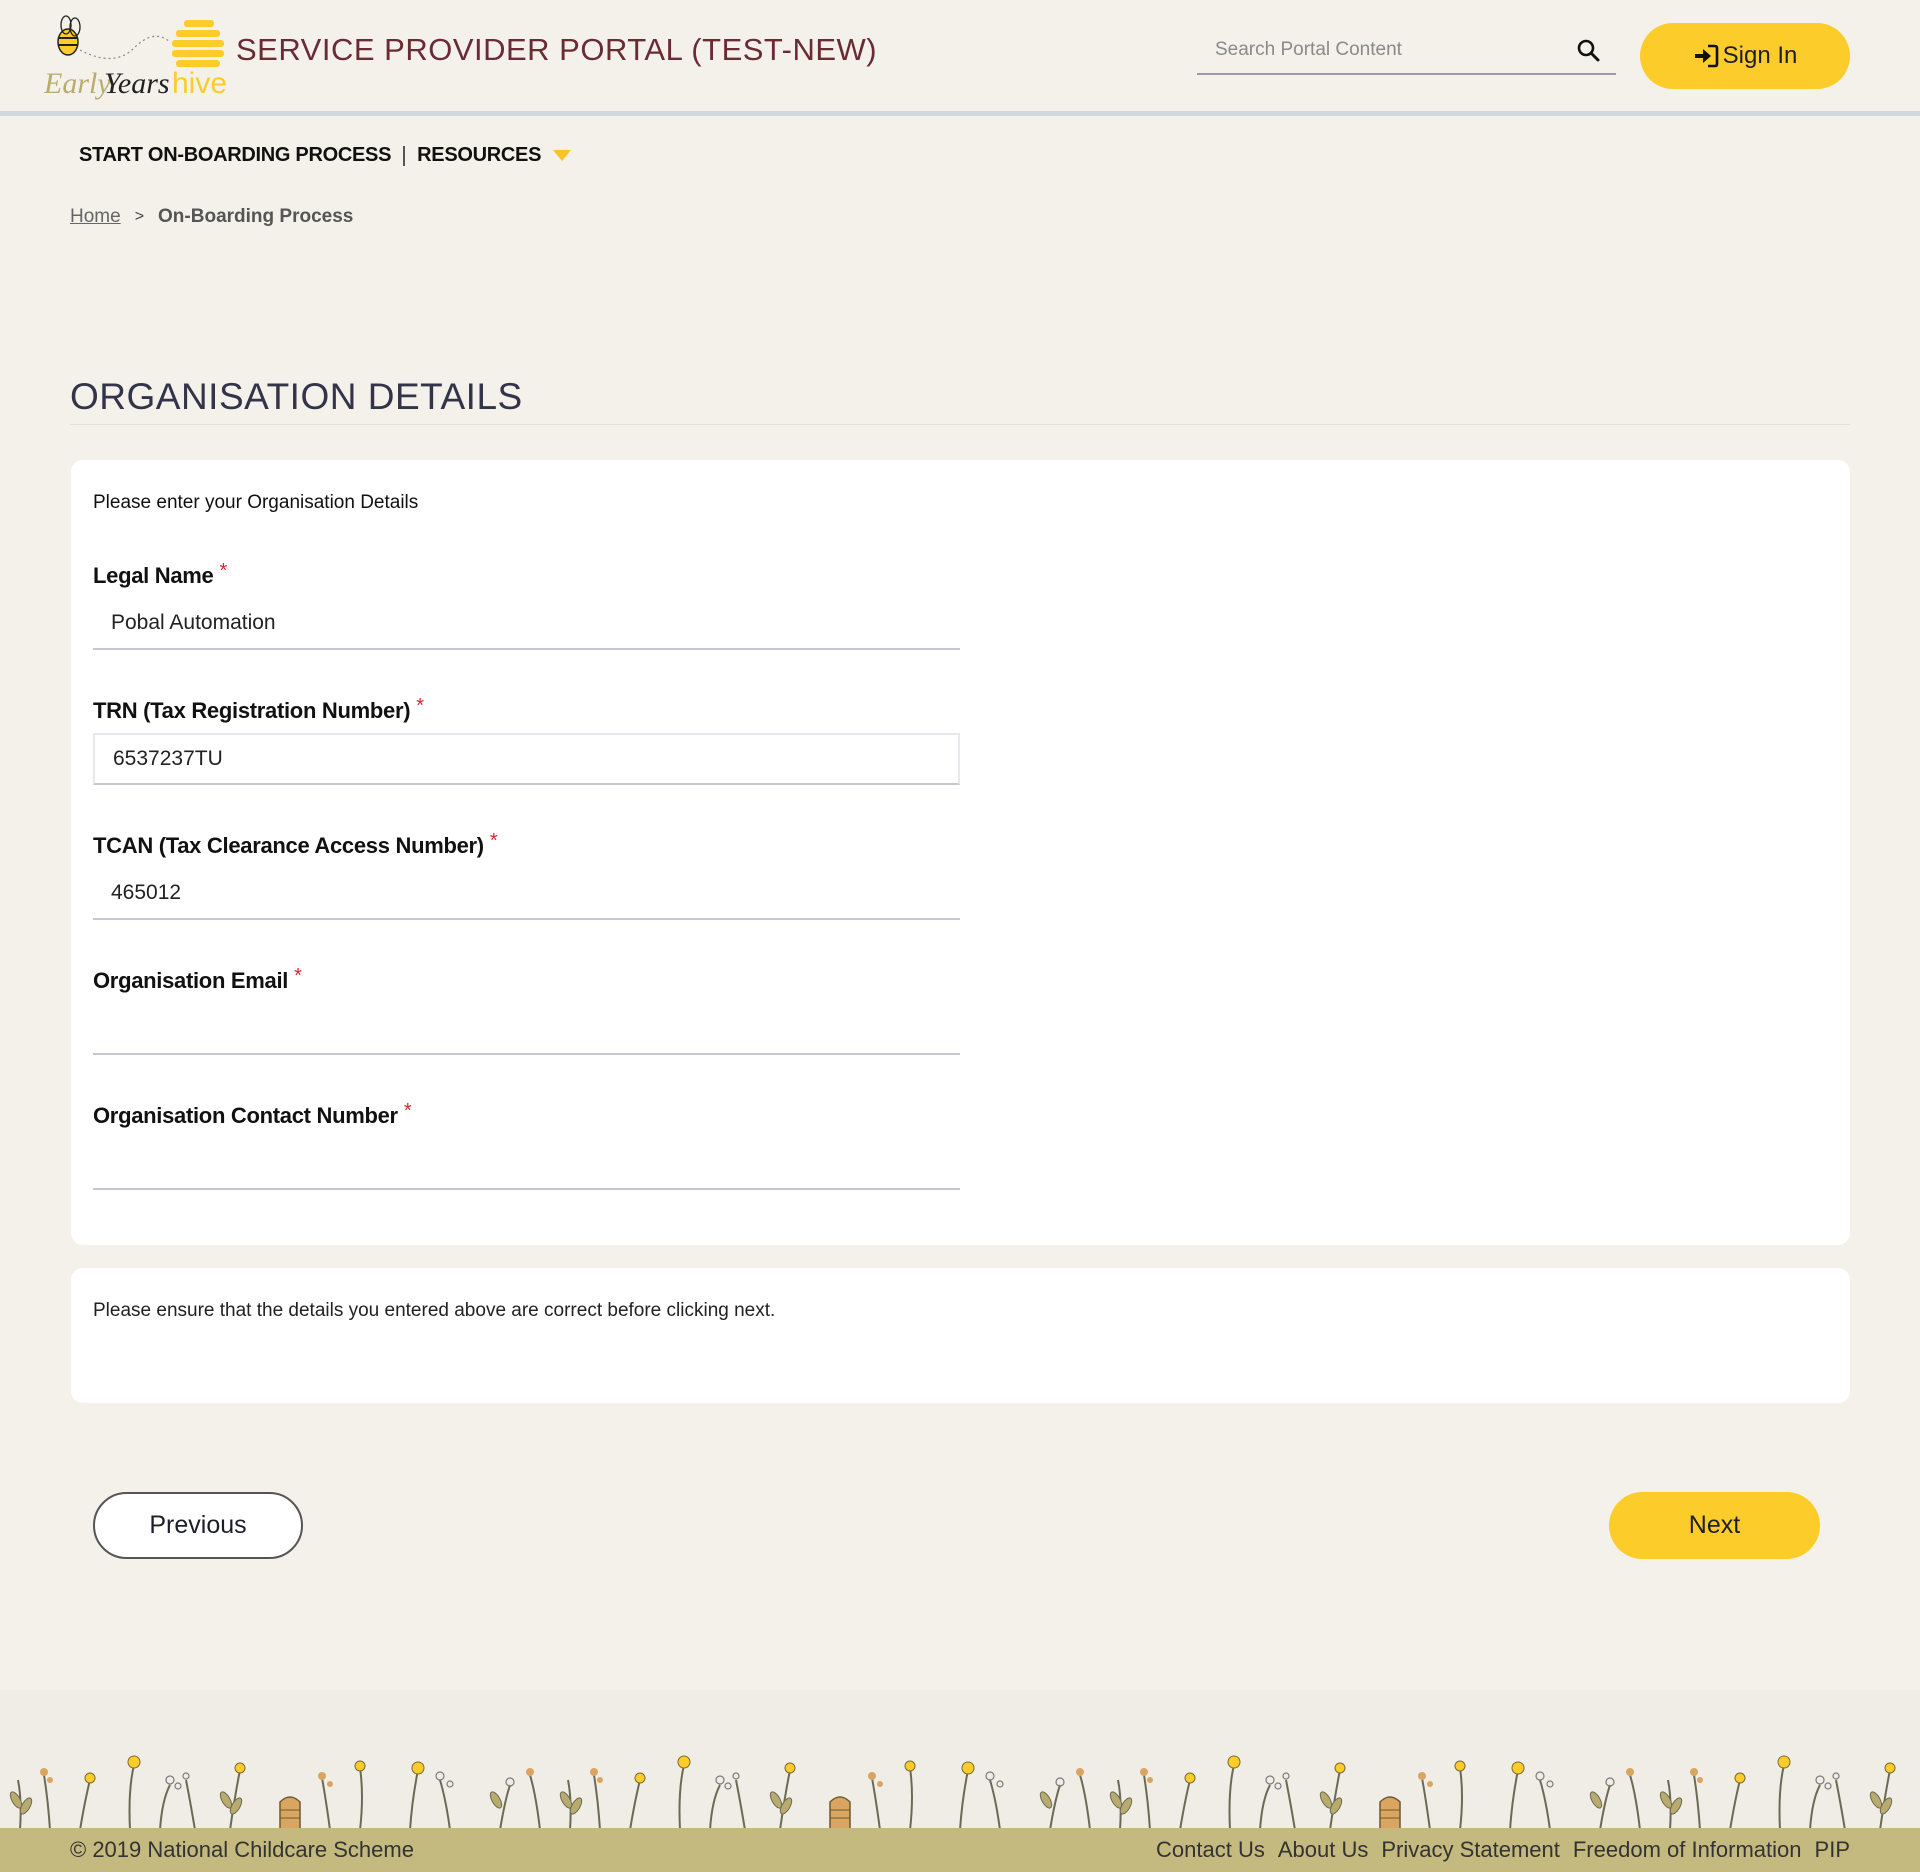  I want to click on portal-title: SERVICE PROVIDER PORTAL (TEST-NEW), so click(557, 49).